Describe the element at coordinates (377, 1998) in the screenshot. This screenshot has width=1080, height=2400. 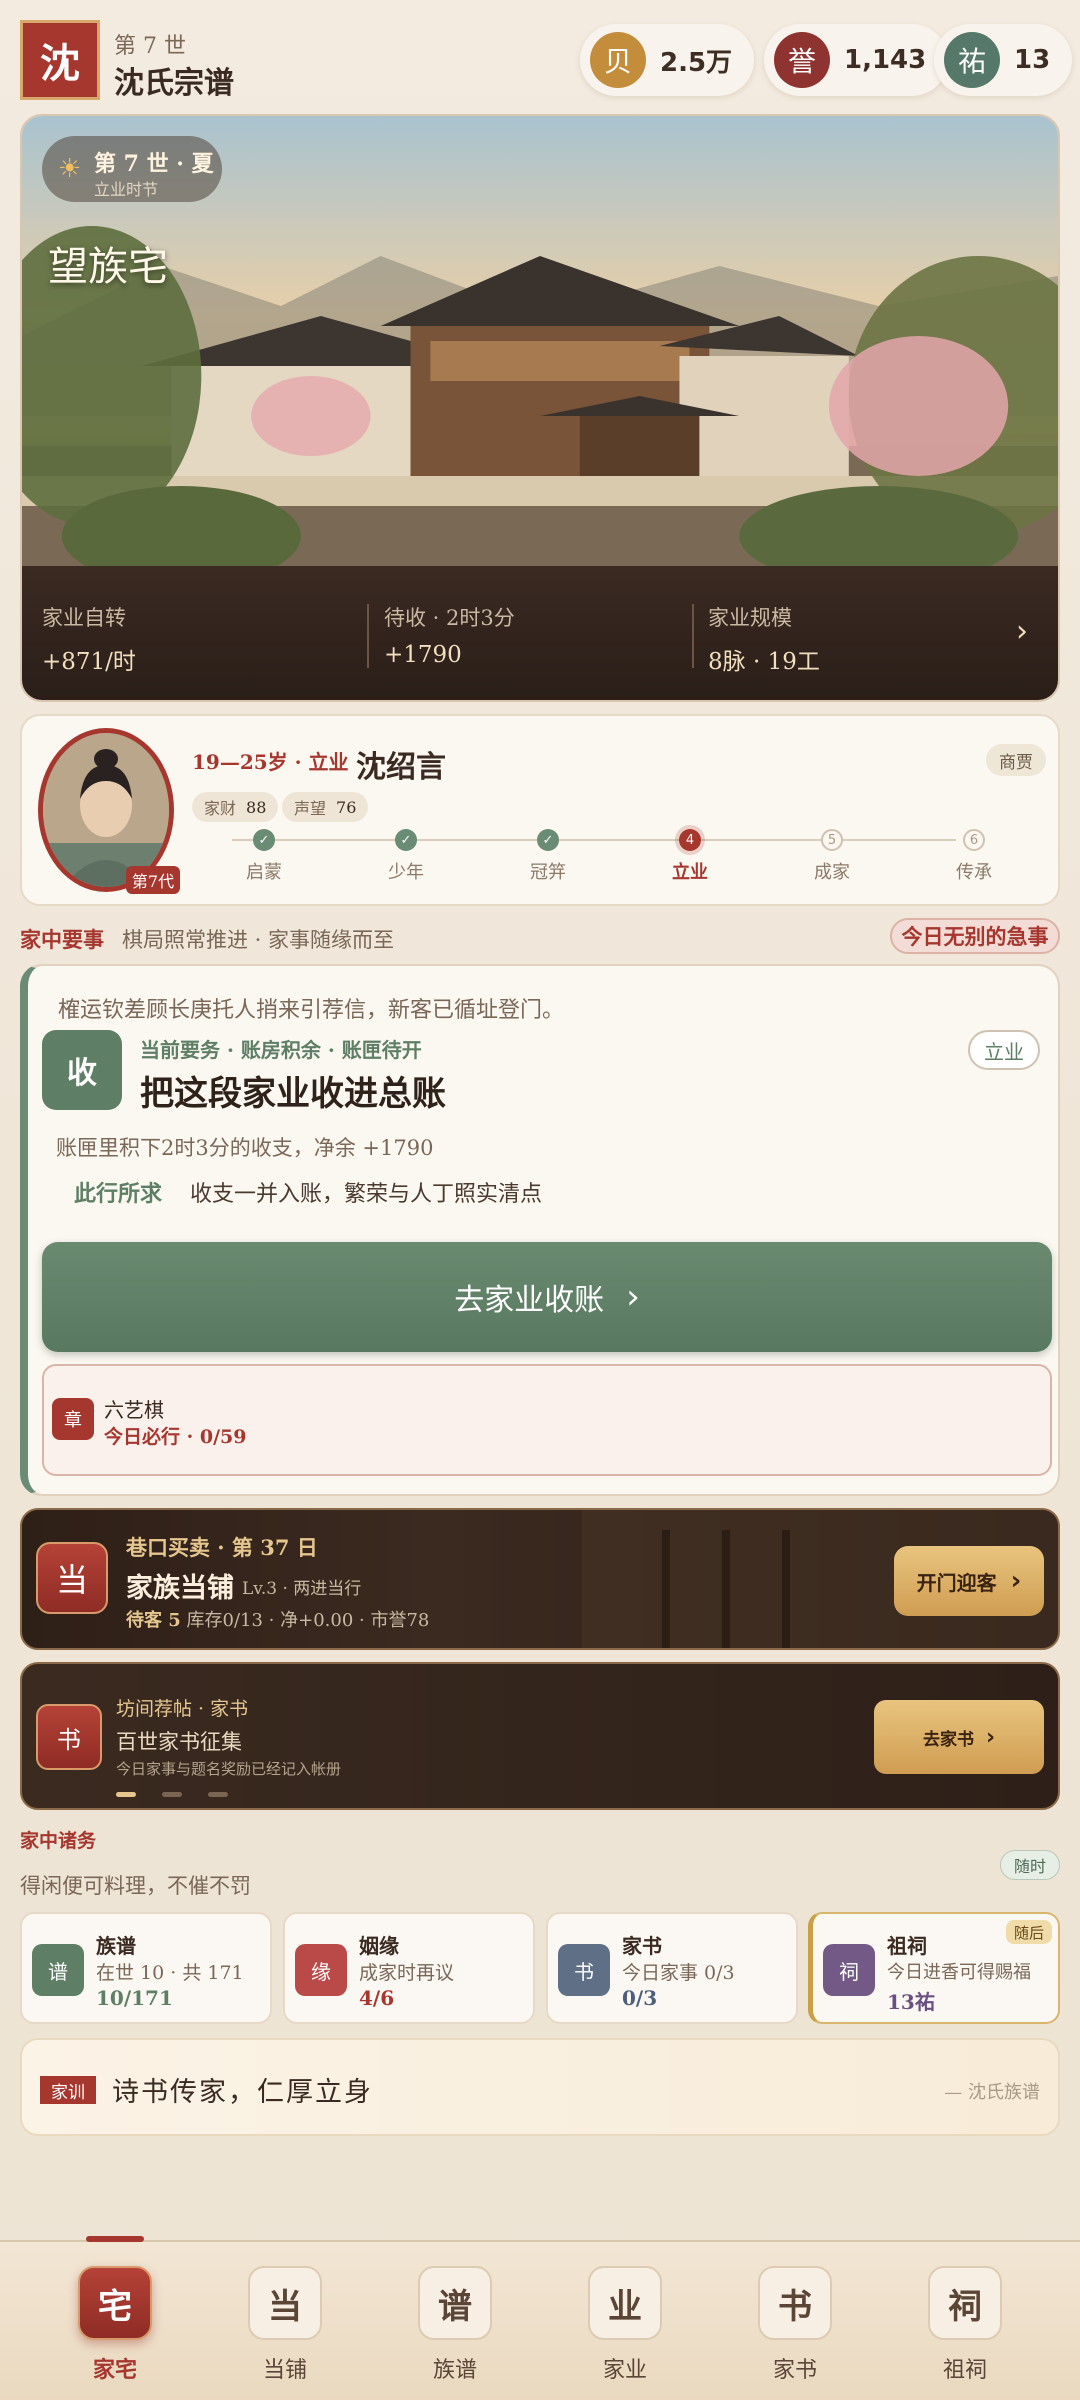
I see `chore-progress: 4/6` at that location.